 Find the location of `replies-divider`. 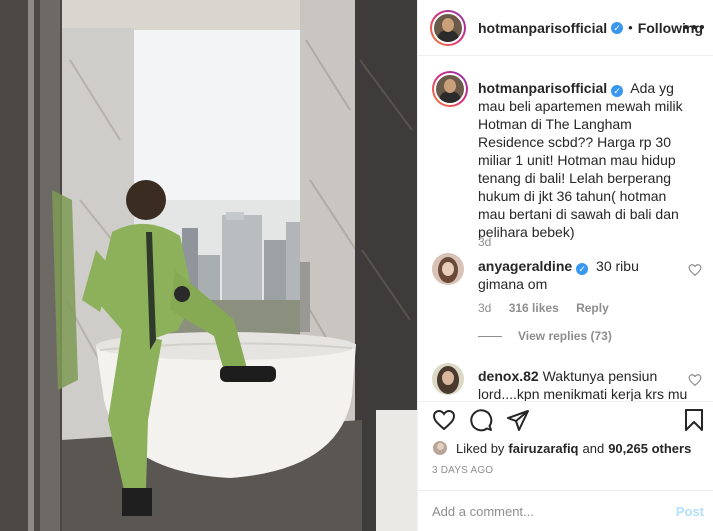

replies-divider is located at coordinates (490, 336).